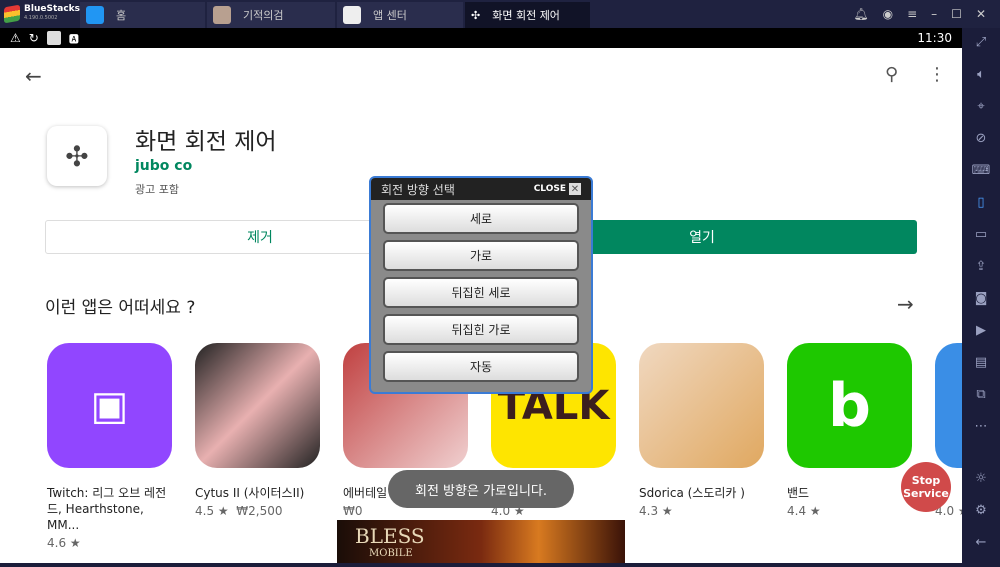 The image size is (1000, 567). I want to click on dialog-title: 회전 방향 선택, so click(418, 189).